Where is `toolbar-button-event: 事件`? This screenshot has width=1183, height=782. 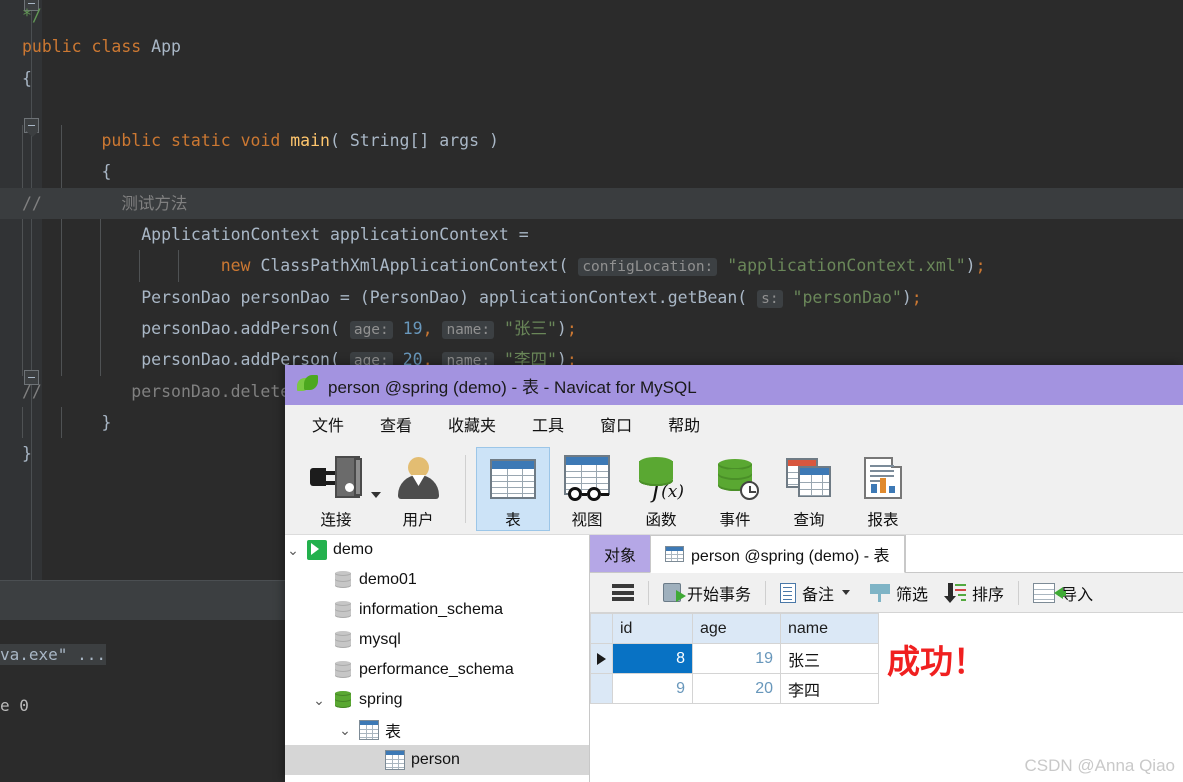 toolbar-button-event: 事件 is located at coordinates (735, 489).